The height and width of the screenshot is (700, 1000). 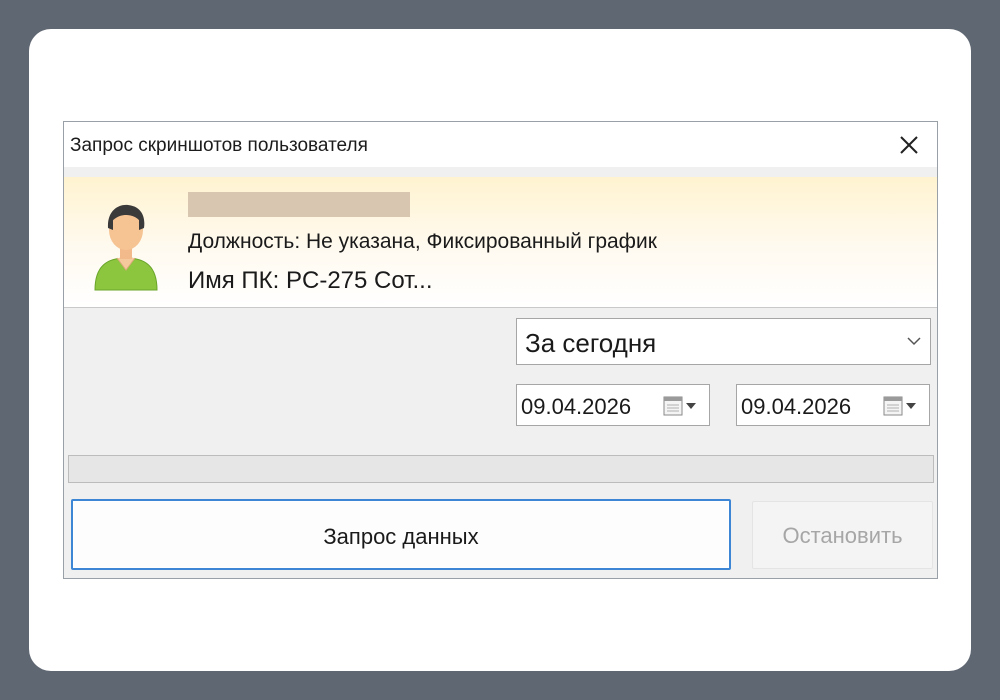 I want to click on stop-button-label: Остановить, so click(x=842, y=535).